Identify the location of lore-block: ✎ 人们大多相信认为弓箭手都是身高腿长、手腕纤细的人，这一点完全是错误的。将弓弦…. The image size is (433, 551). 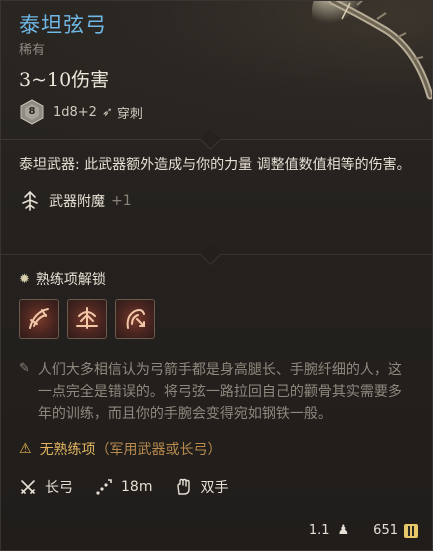
(216, 392).